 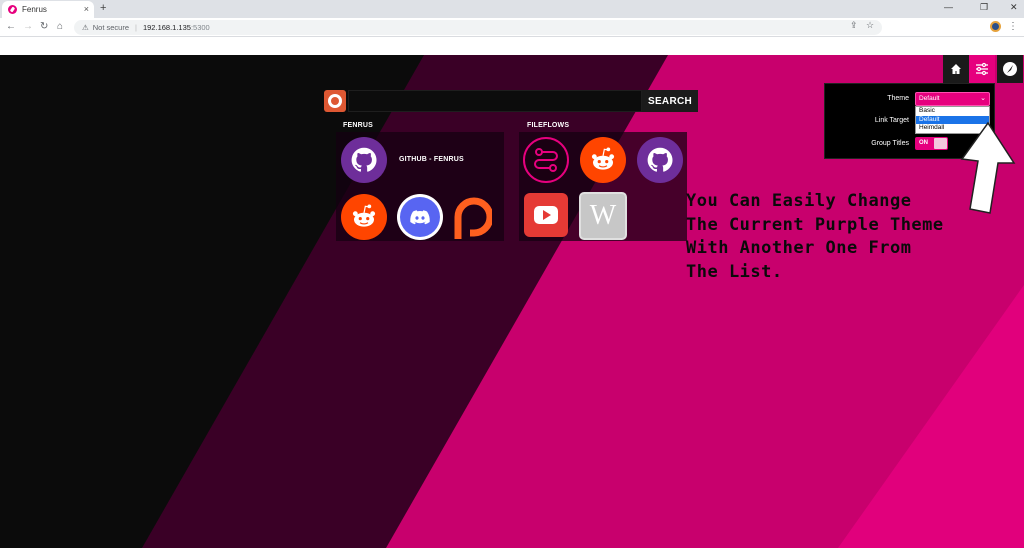 I want to click on search-bar: SEARCH, so click(x=511, y=101).